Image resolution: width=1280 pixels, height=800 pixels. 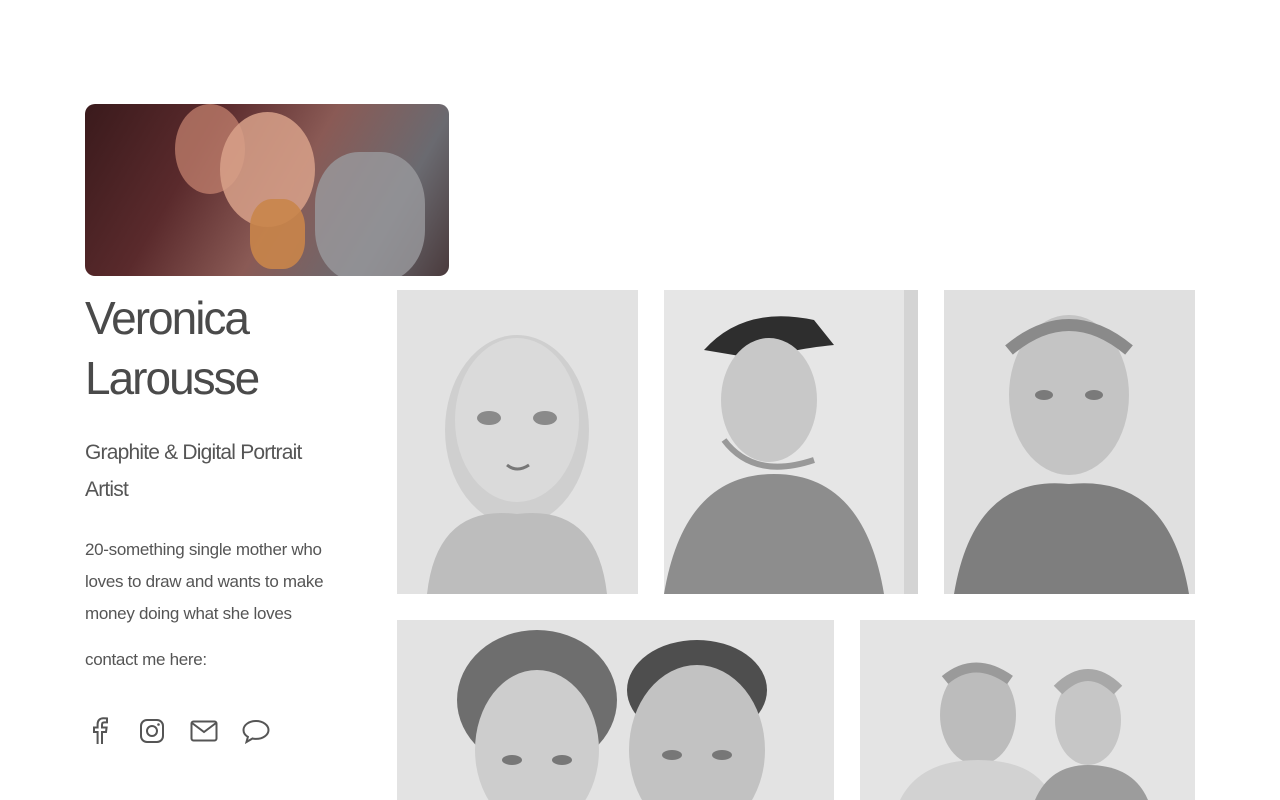 What do you see at coordinates (1027, 710) in the screenshot?
I see `gallery-item-smiling-couple-portrait` at bounding box center [1027, 710].